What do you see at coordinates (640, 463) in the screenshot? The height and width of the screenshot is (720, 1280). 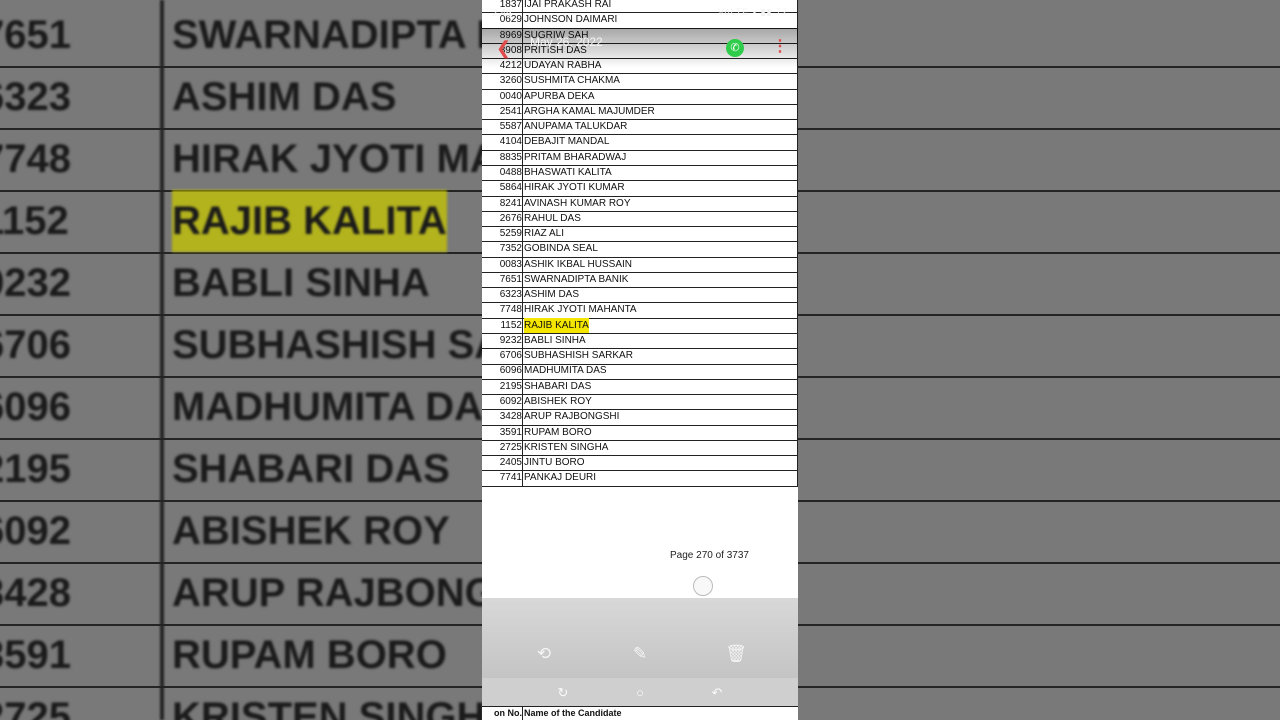 I see `table-row: 2405 JINTU BORO` at bounding box center [640, 463].